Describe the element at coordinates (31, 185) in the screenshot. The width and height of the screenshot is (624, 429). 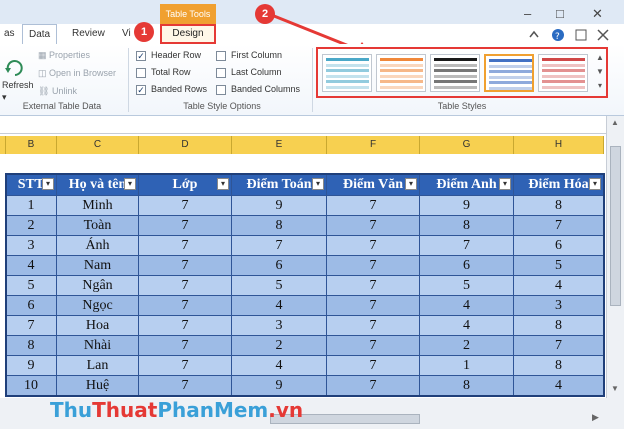
I see `table-header-cell: STT ▾` at that location.